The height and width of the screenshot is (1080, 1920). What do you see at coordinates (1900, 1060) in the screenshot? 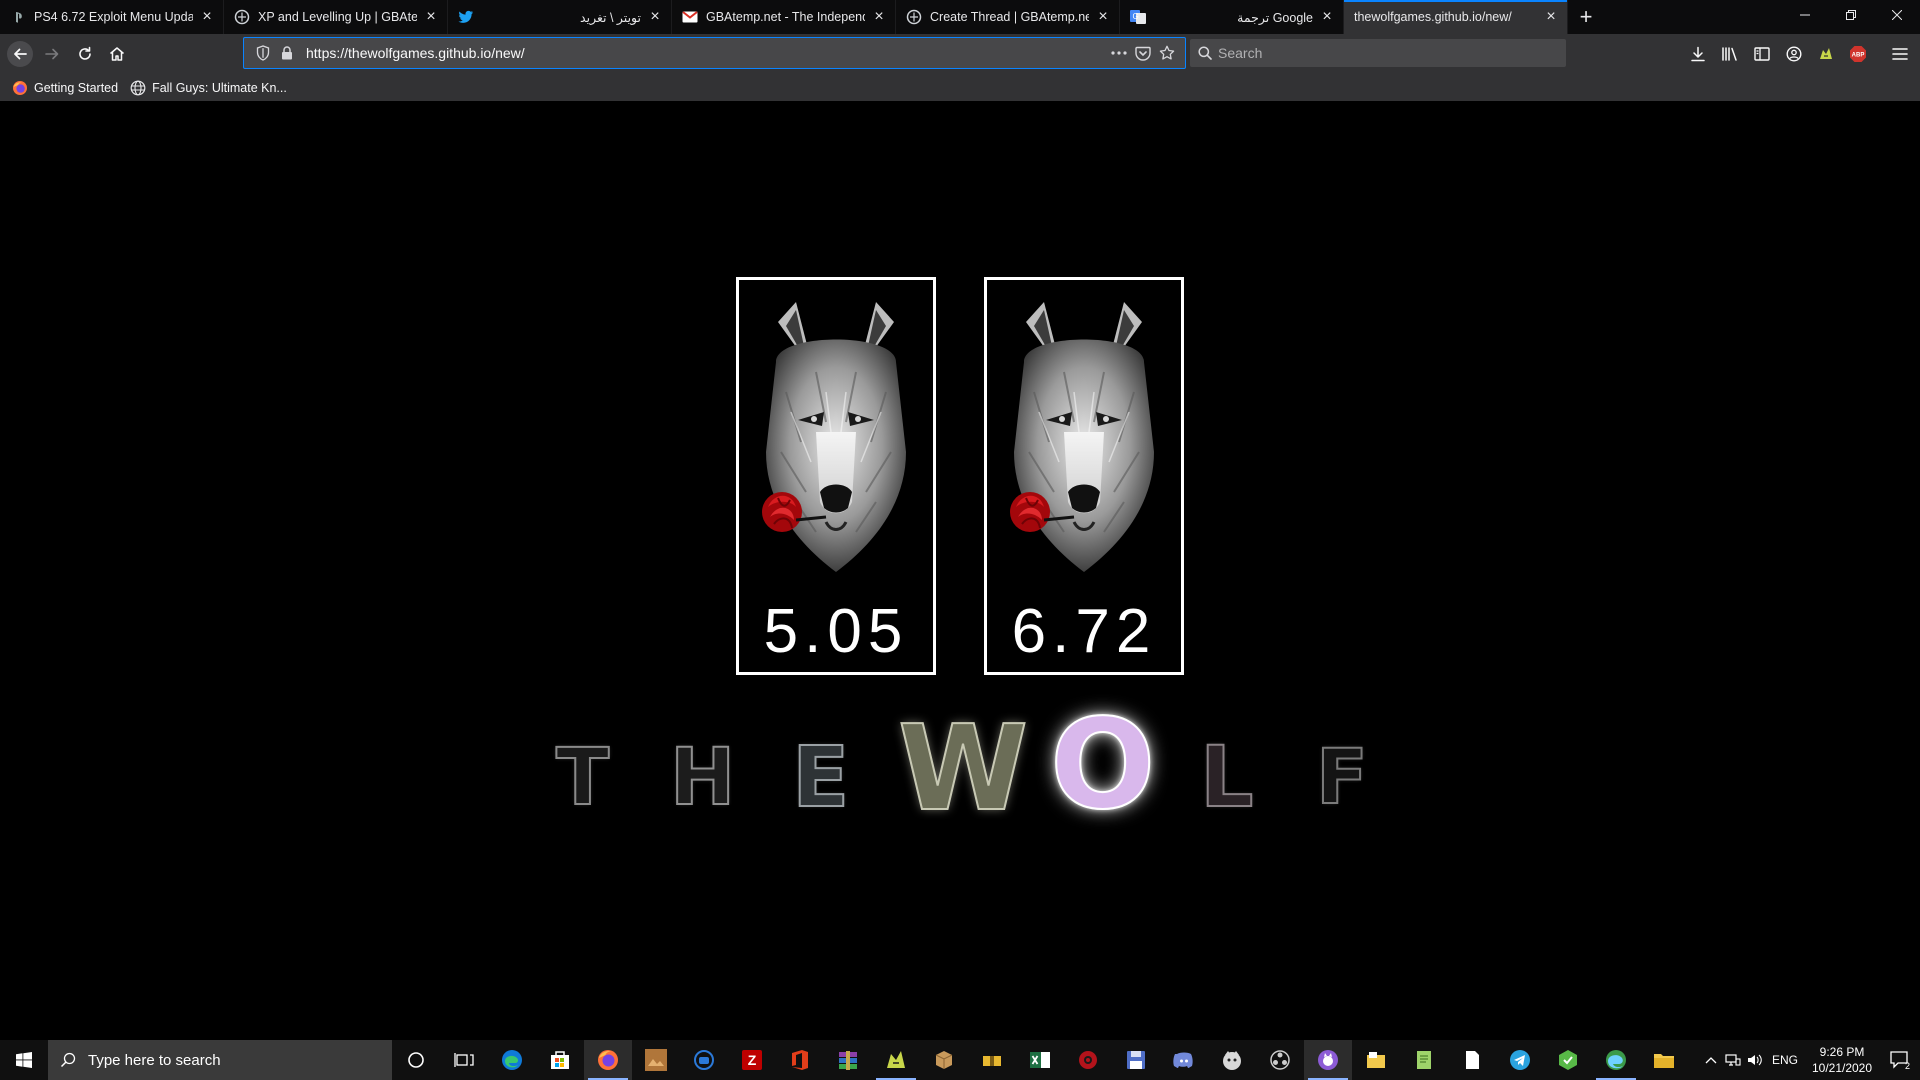
I see `action-center-icon: 2` at bounding box center [1900, 1060].